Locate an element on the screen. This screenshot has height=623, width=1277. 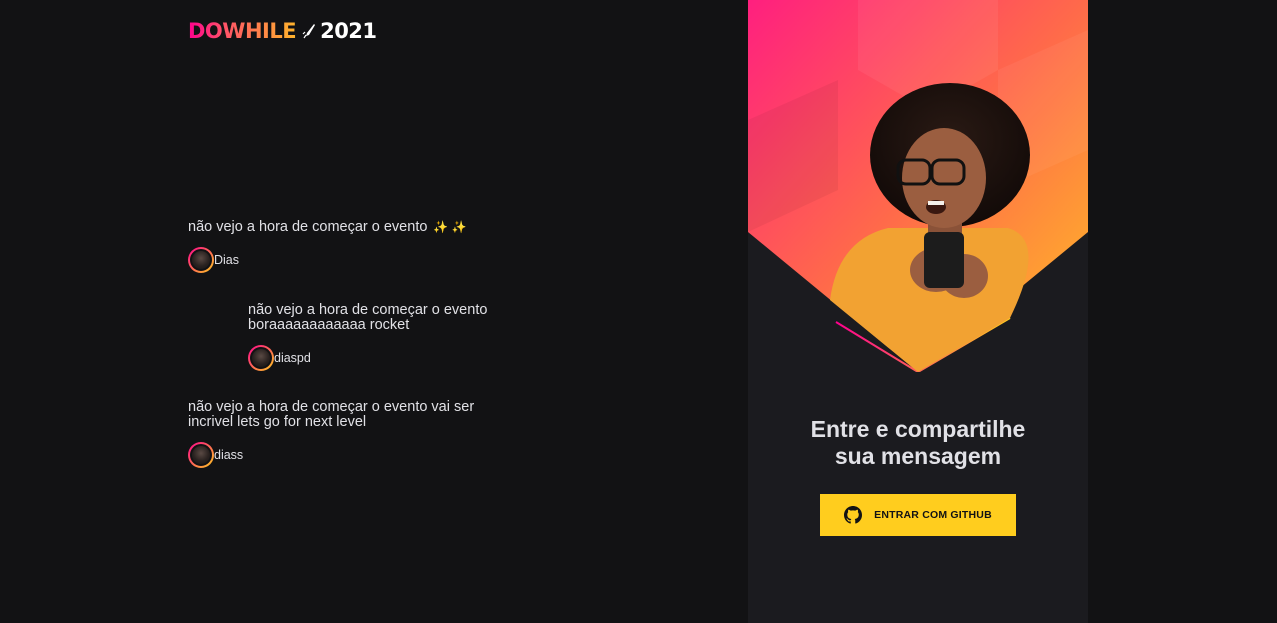
logo-do-text: DO is located at coordinates (205, 31).